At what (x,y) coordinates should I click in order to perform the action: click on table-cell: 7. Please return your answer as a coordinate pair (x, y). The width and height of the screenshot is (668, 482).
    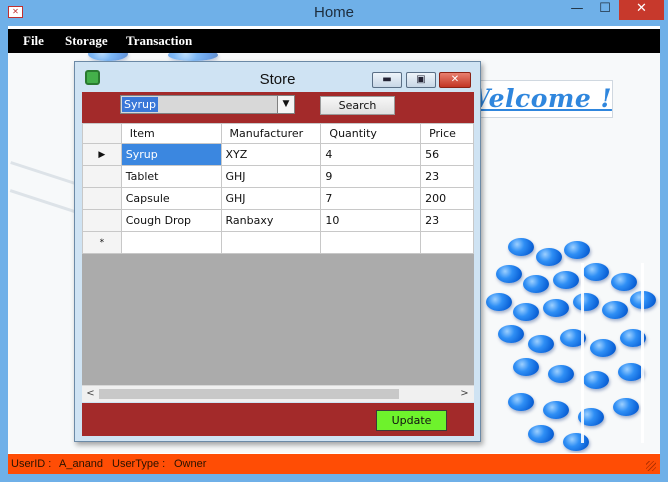
    Looking at the image, I should click on (371, 198).